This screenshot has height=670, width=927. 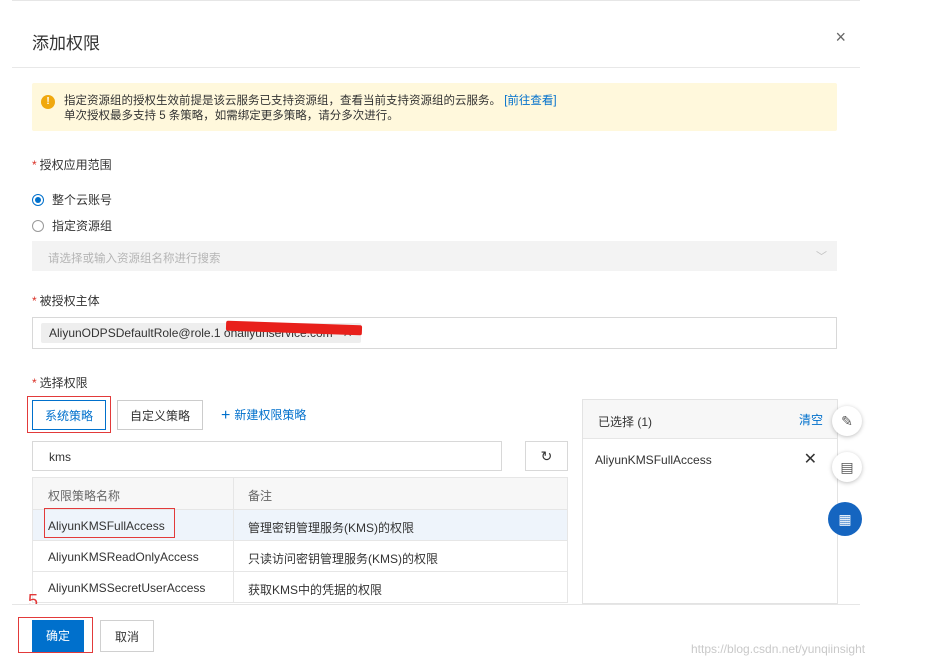 What do you see at coordinates (315, 590) in the screenshot?
I see `policy-note: 获取KMS中的凭据的权限` at bounding box center [315, 590].